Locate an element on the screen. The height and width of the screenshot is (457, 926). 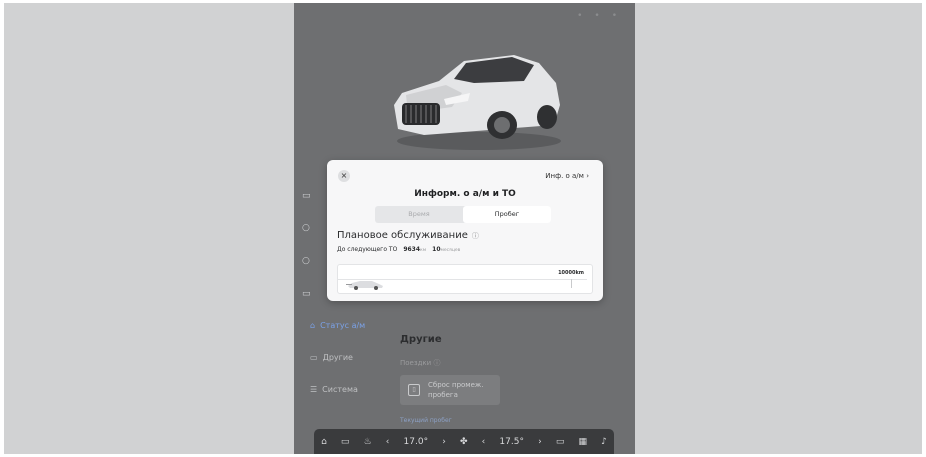
current-mileage-label: Текущий пробег is located at coordinates (426, 420).